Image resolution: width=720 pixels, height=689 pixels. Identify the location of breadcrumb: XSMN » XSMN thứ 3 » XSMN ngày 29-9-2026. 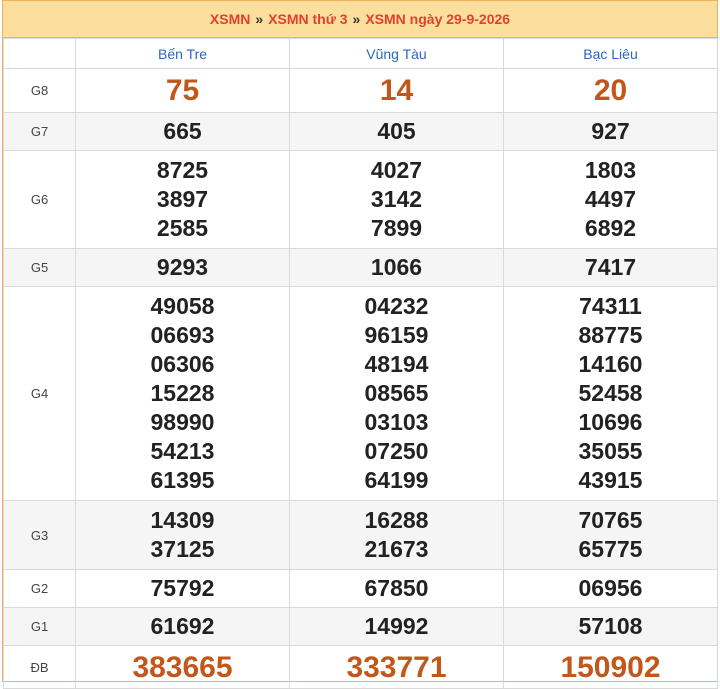
(360, 19).